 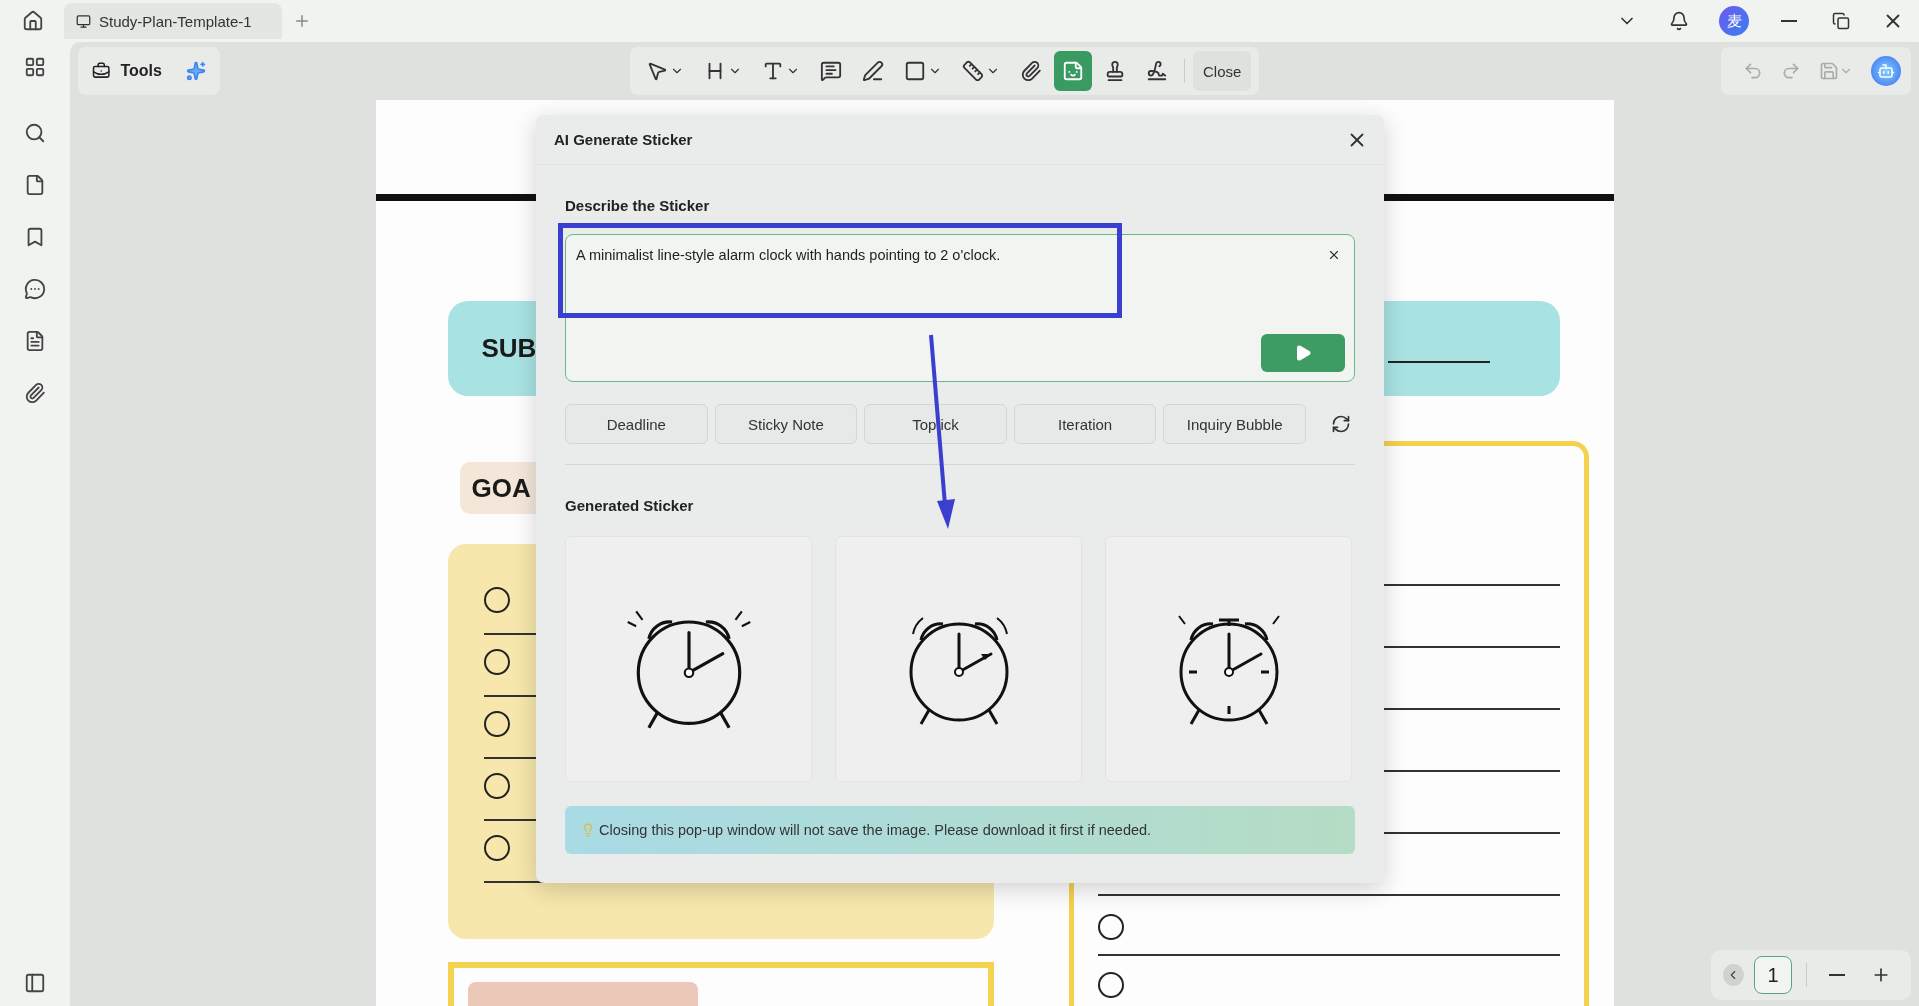 I want to click on home-button, so click(x=33, y=21).